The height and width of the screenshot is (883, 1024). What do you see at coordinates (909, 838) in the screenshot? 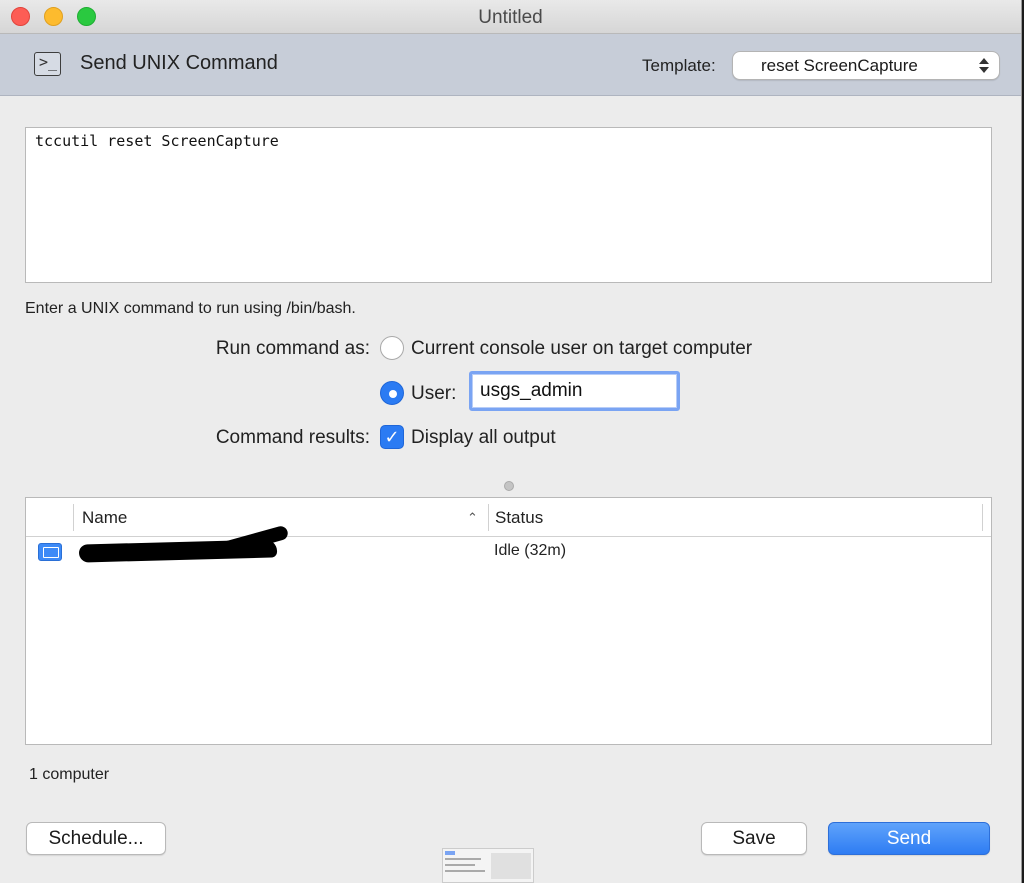
I see `send-button: Send` at bounding box center [909, 838].